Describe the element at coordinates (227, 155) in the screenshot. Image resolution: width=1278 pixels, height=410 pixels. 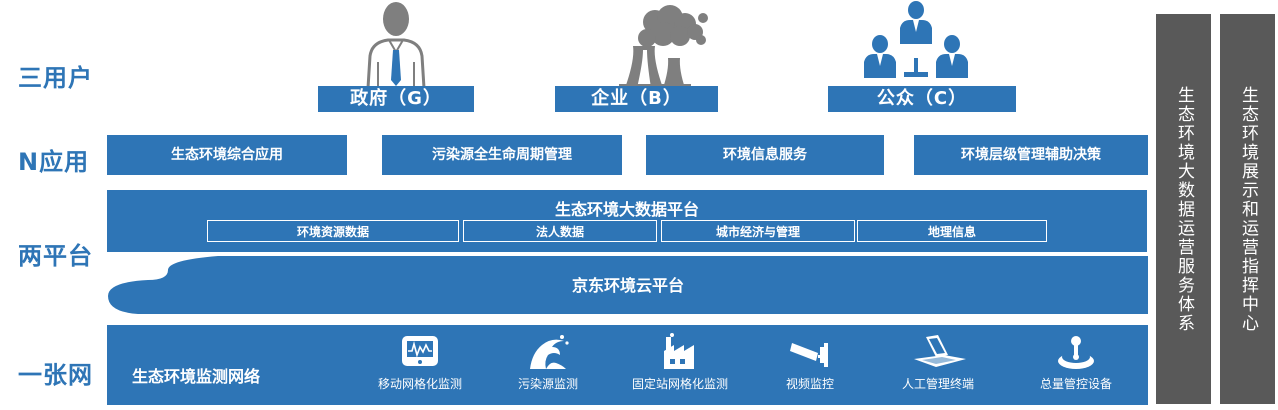
I see `app-ecological-comprehensive: 生态环境综合应用` at that location.